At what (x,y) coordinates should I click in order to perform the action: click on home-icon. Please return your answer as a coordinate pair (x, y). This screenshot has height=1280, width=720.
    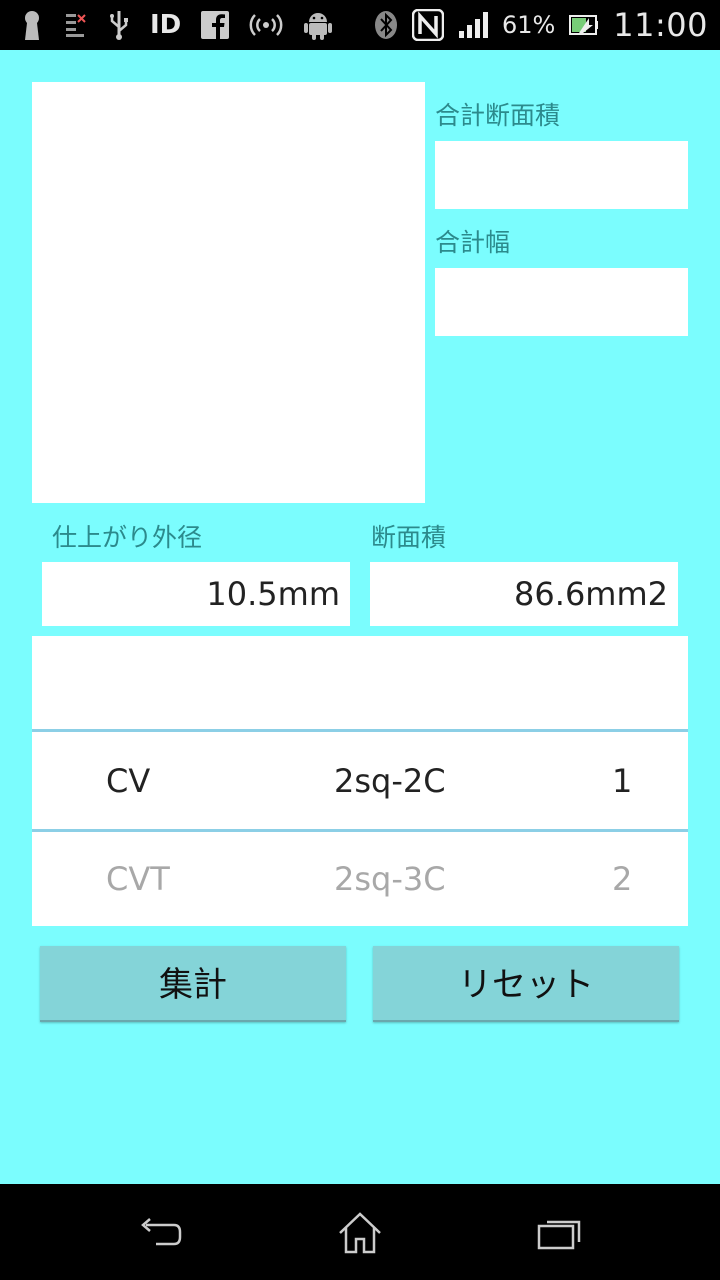
    Looking at the image, I should click on (360, 1233).